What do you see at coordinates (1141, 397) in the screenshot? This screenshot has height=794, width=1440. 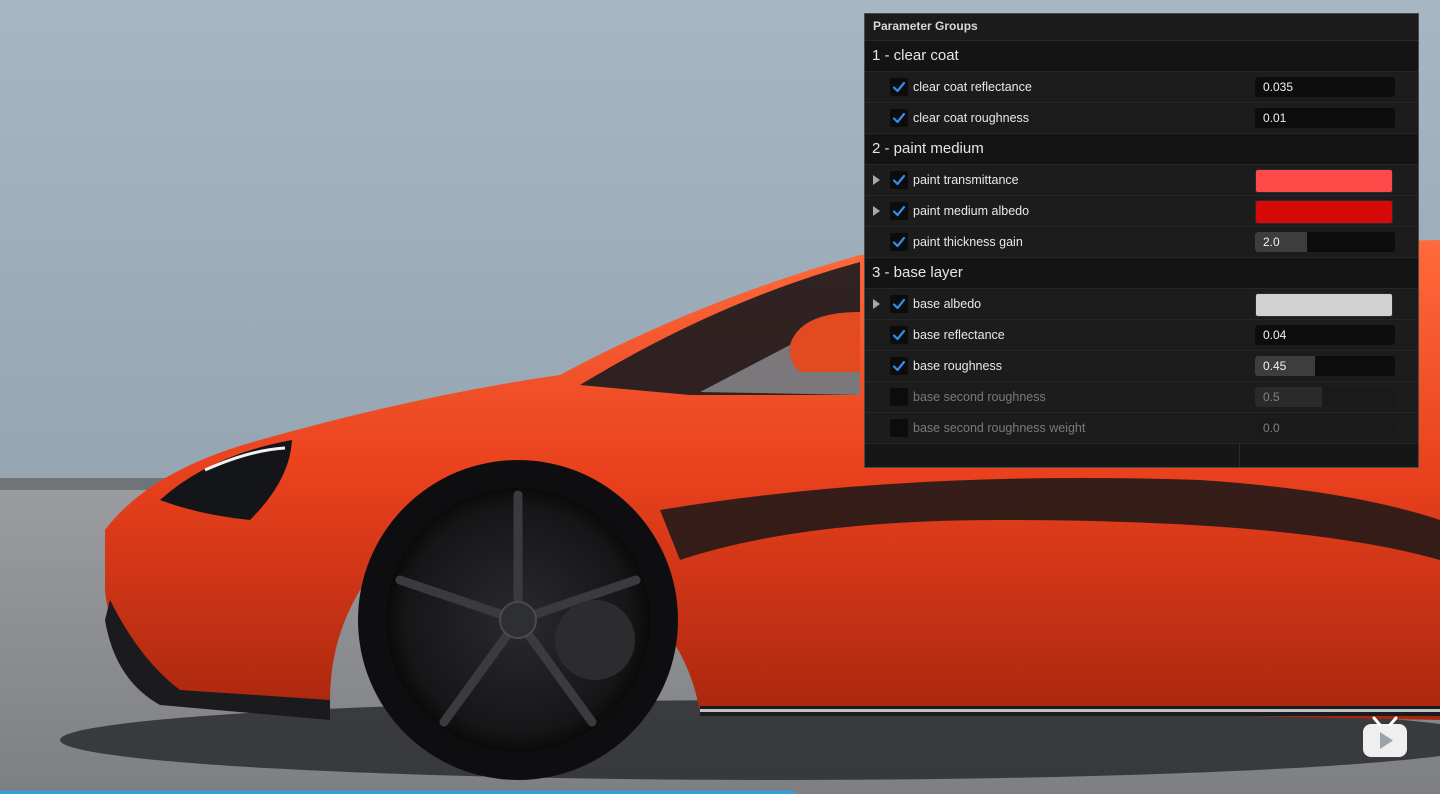 I see `parameter-row: base second roughness 0.5` at bounding box center [1141, 397].